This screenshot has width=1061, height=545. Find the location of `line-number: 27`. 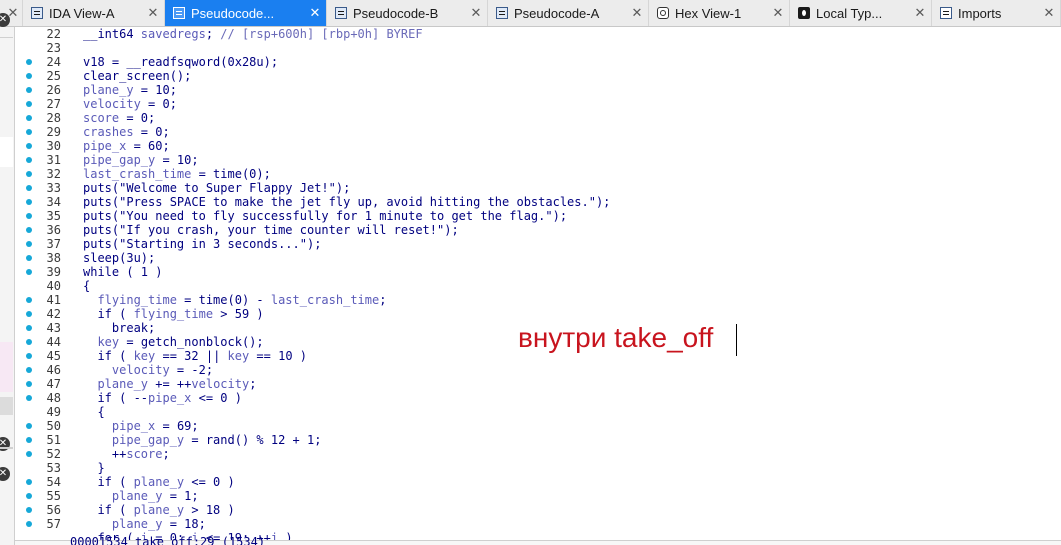

line-number: 27 is located at coordinates (53, 104).